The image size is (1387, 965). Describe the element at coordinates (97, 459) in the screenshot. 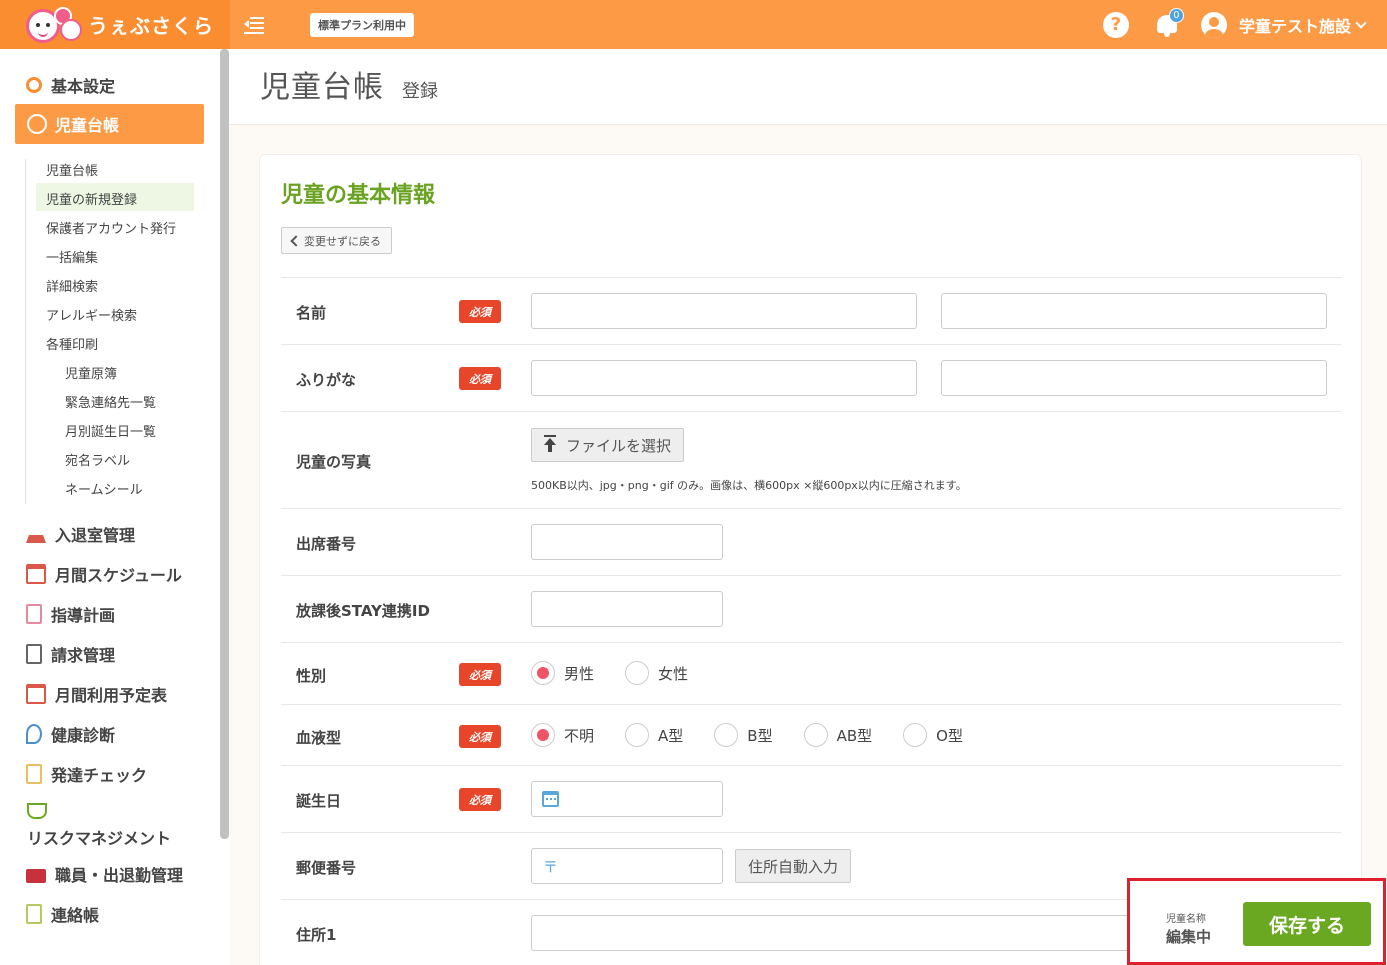

I see `submenu-item-address-labels: 宛名ラベル` at that location.